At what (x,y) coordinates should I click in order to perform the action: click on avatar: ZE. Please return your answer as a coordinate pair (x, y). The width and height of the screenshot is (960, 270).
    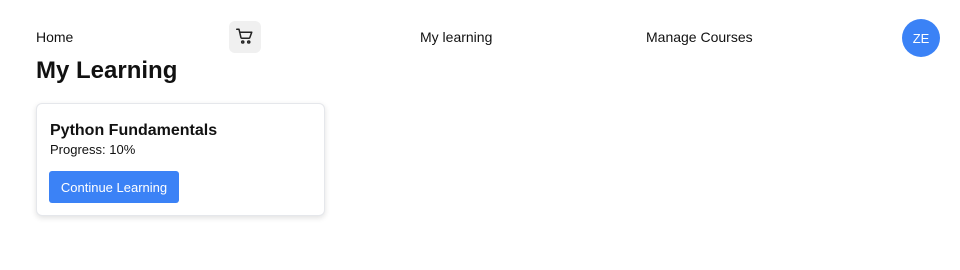
    Looking at the image, I should click on (921, 38).